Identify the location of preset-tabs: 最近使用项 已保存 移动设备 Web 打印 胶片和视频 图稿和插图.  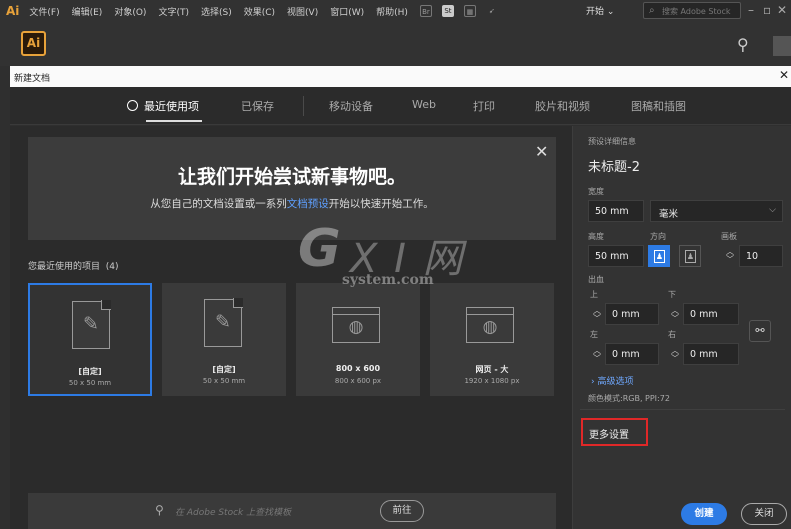
(400, 106).